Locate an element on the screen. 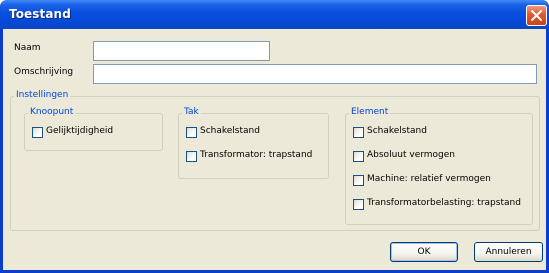 Image resolution: width=549 pixels, height=273 pixels. naam-label: Naam is located at coordinates (27, 48).